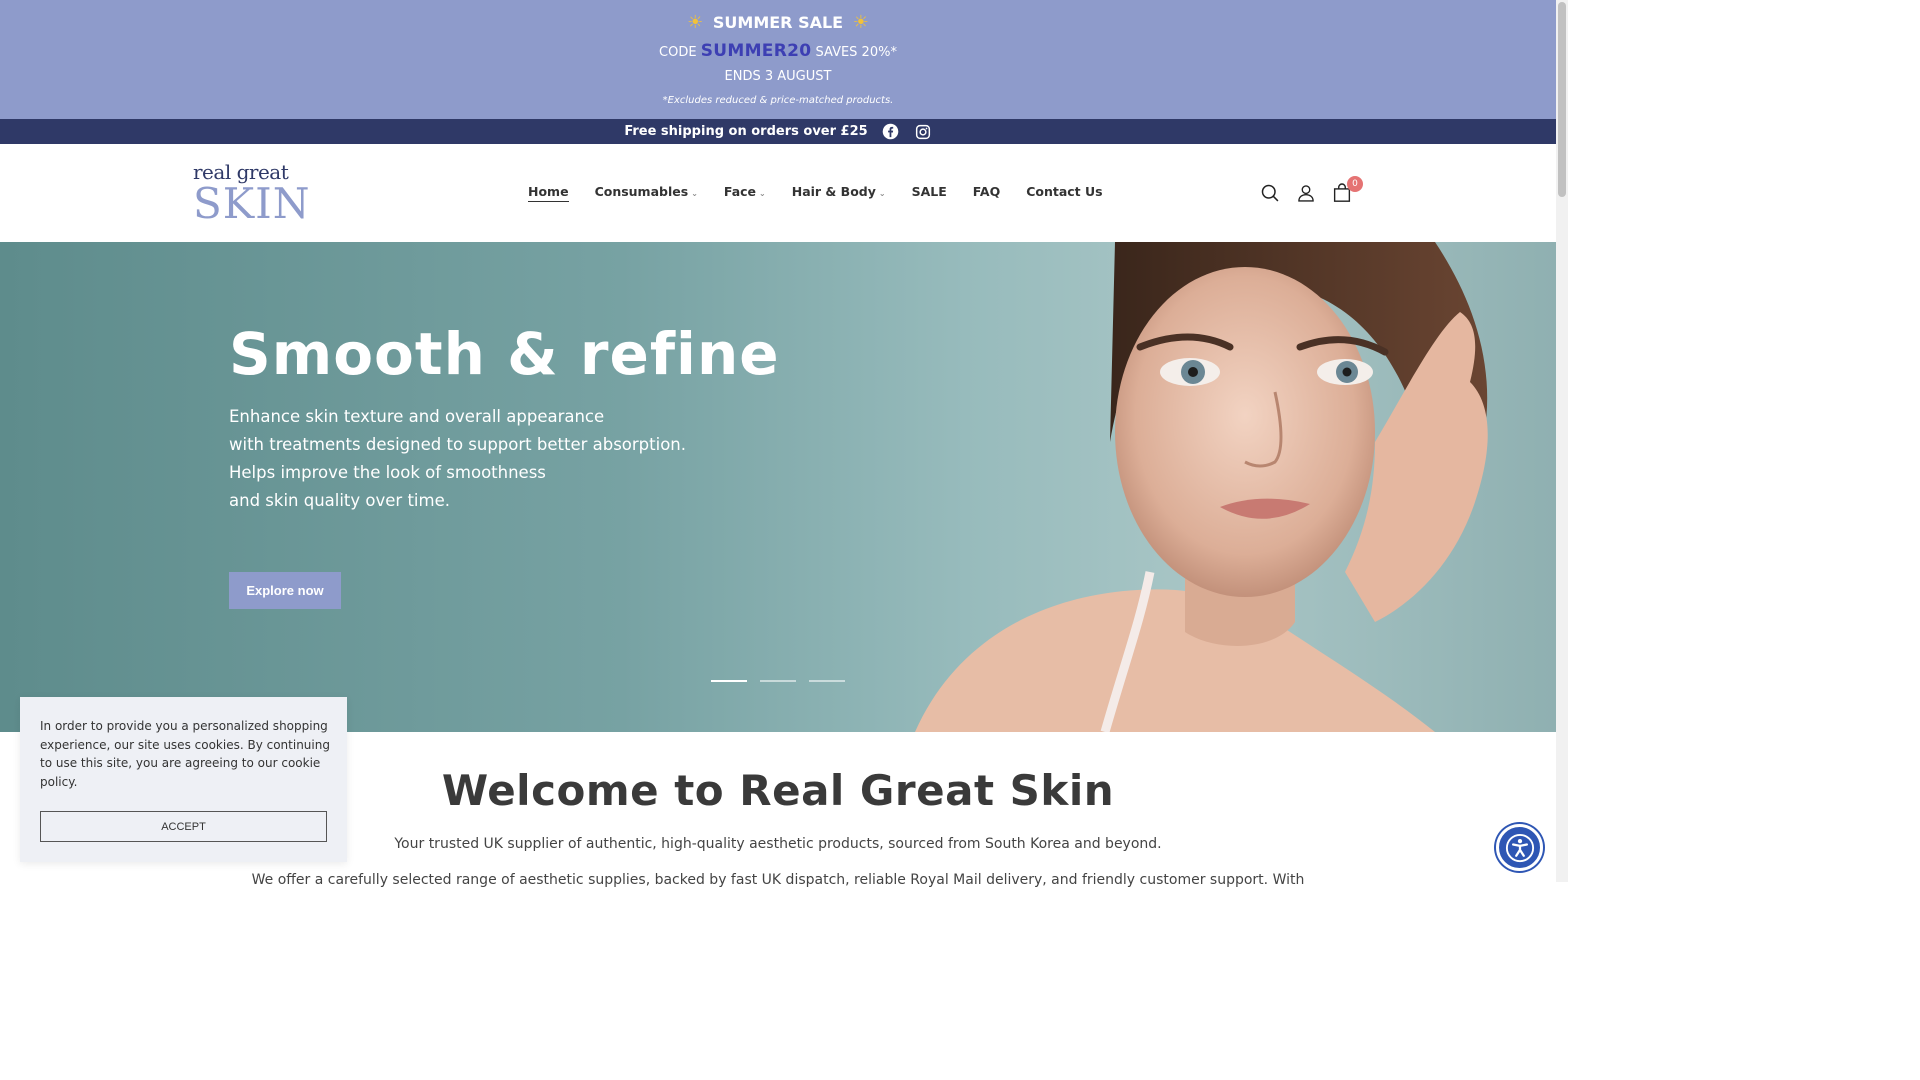  What do you see at coordinates (183, 826) in the screenshot?
I see `cookie-accept-button: ACCEPT` at bounding box center [183, 826].